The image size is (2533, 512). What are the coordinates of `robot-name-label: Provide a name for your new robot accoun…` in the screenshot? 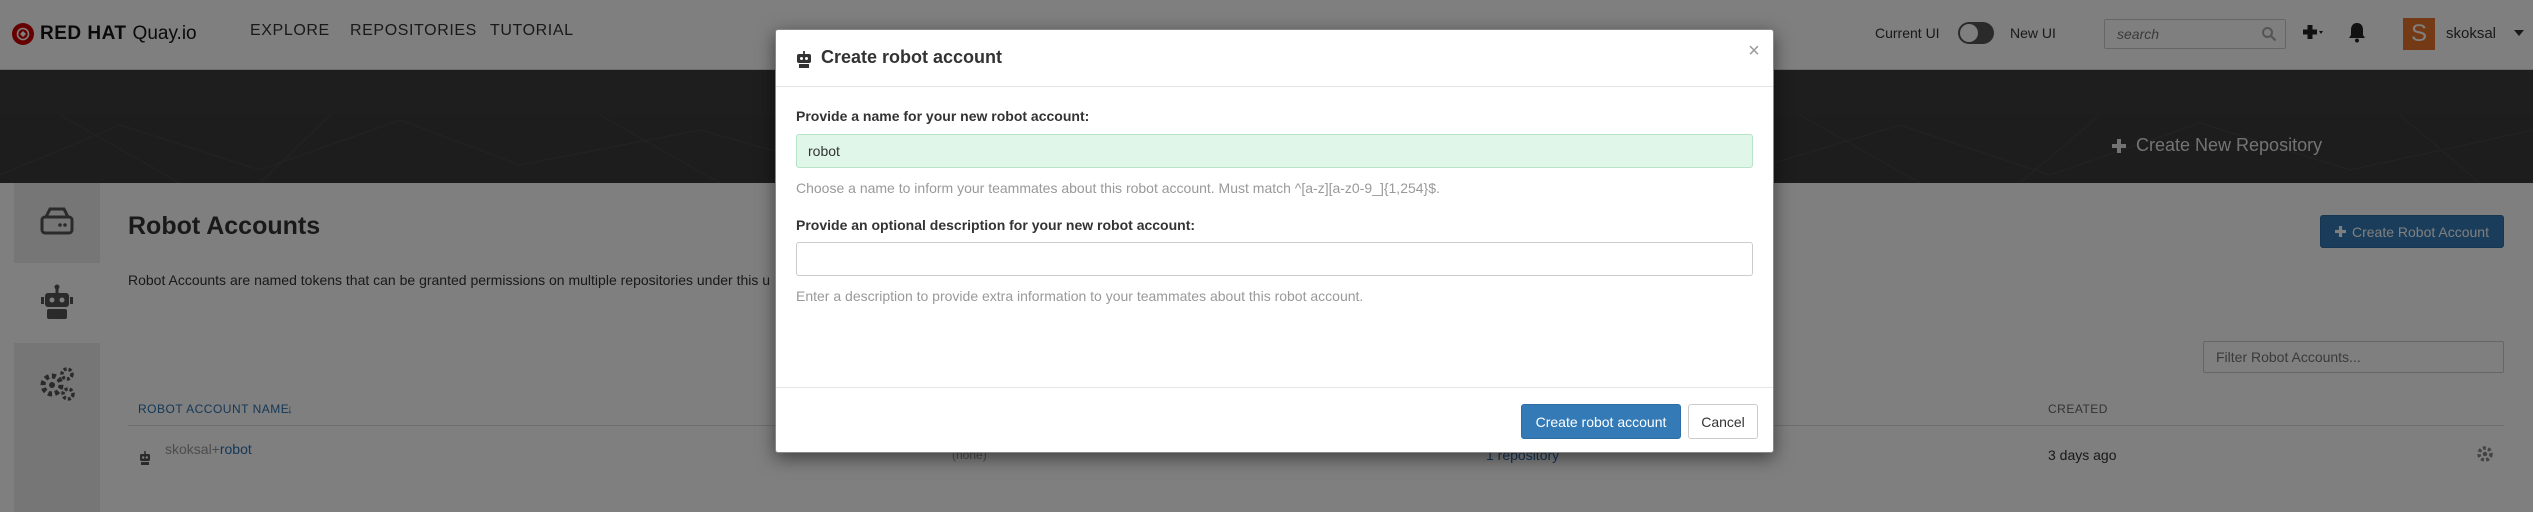 It's located at (943, 116).